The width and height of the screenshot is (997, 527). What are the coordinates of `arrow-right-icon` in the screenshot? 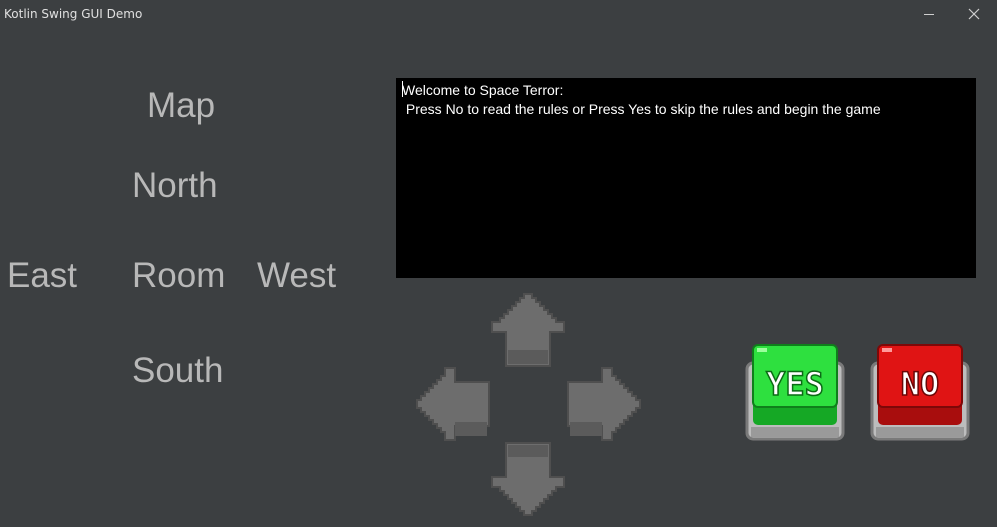 It's located at (604, 404).